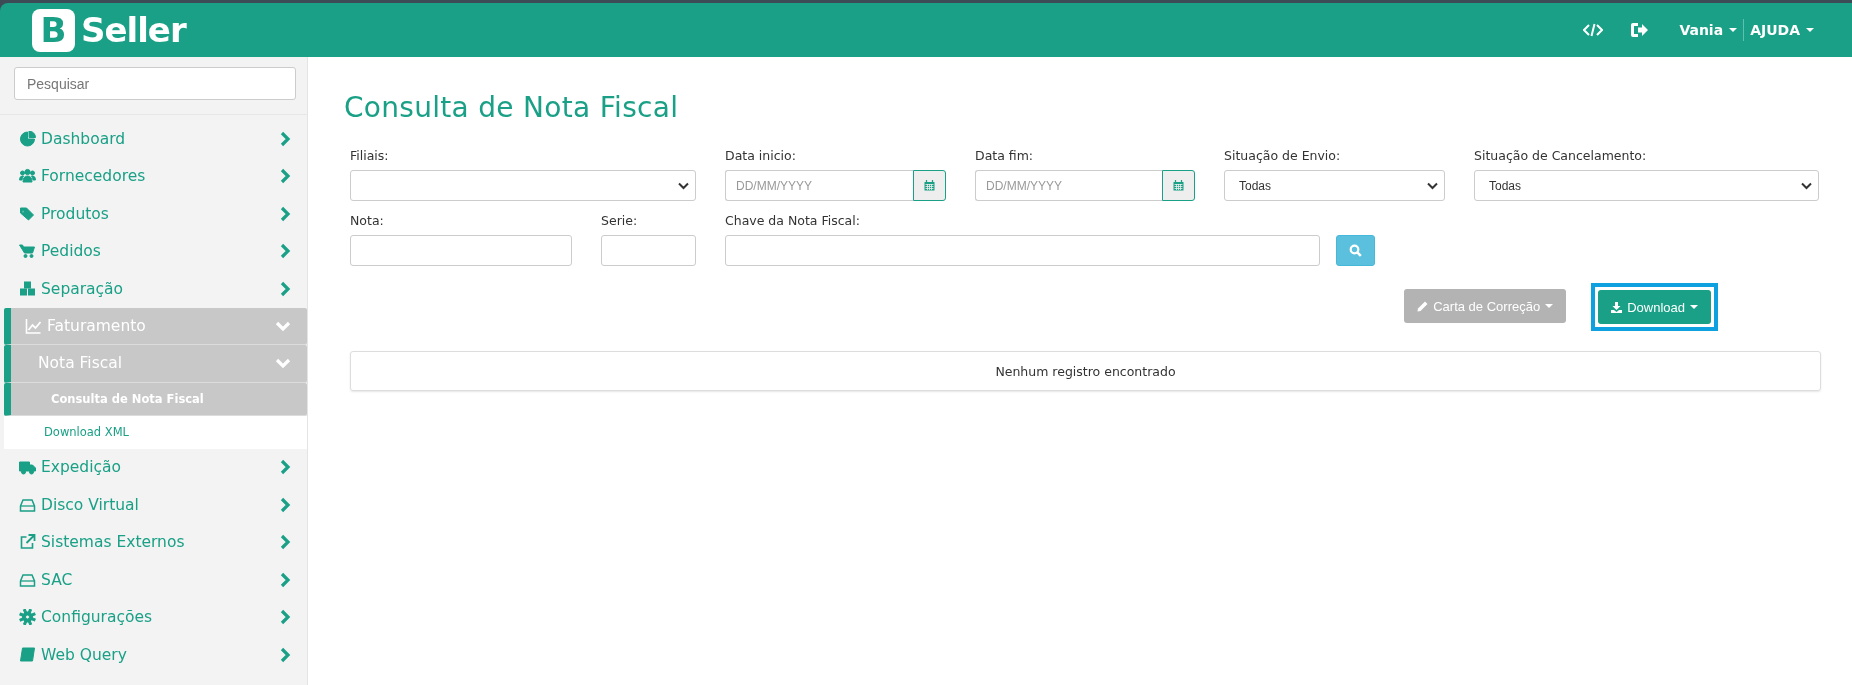  Describe the element at coordinates (1639, 30) in the screenshot. I see `sign-out-icon` at that location.